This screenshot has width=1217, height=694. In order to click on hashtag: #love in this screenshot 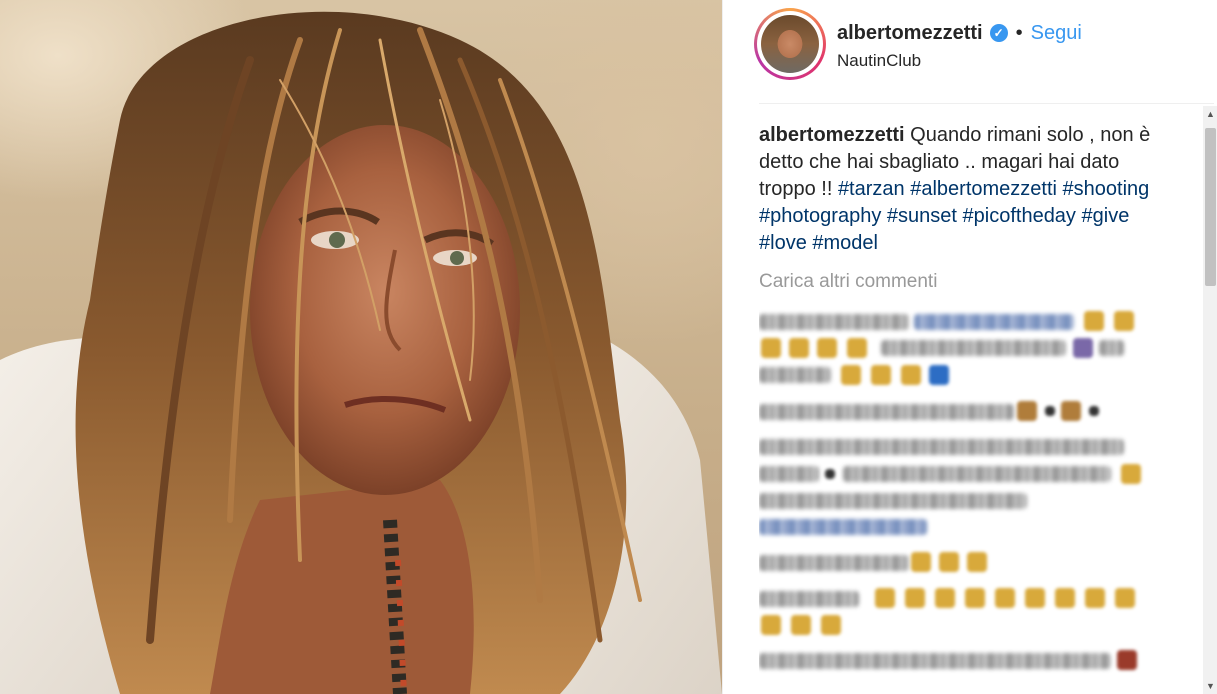, I will do `click(783, 243)`.